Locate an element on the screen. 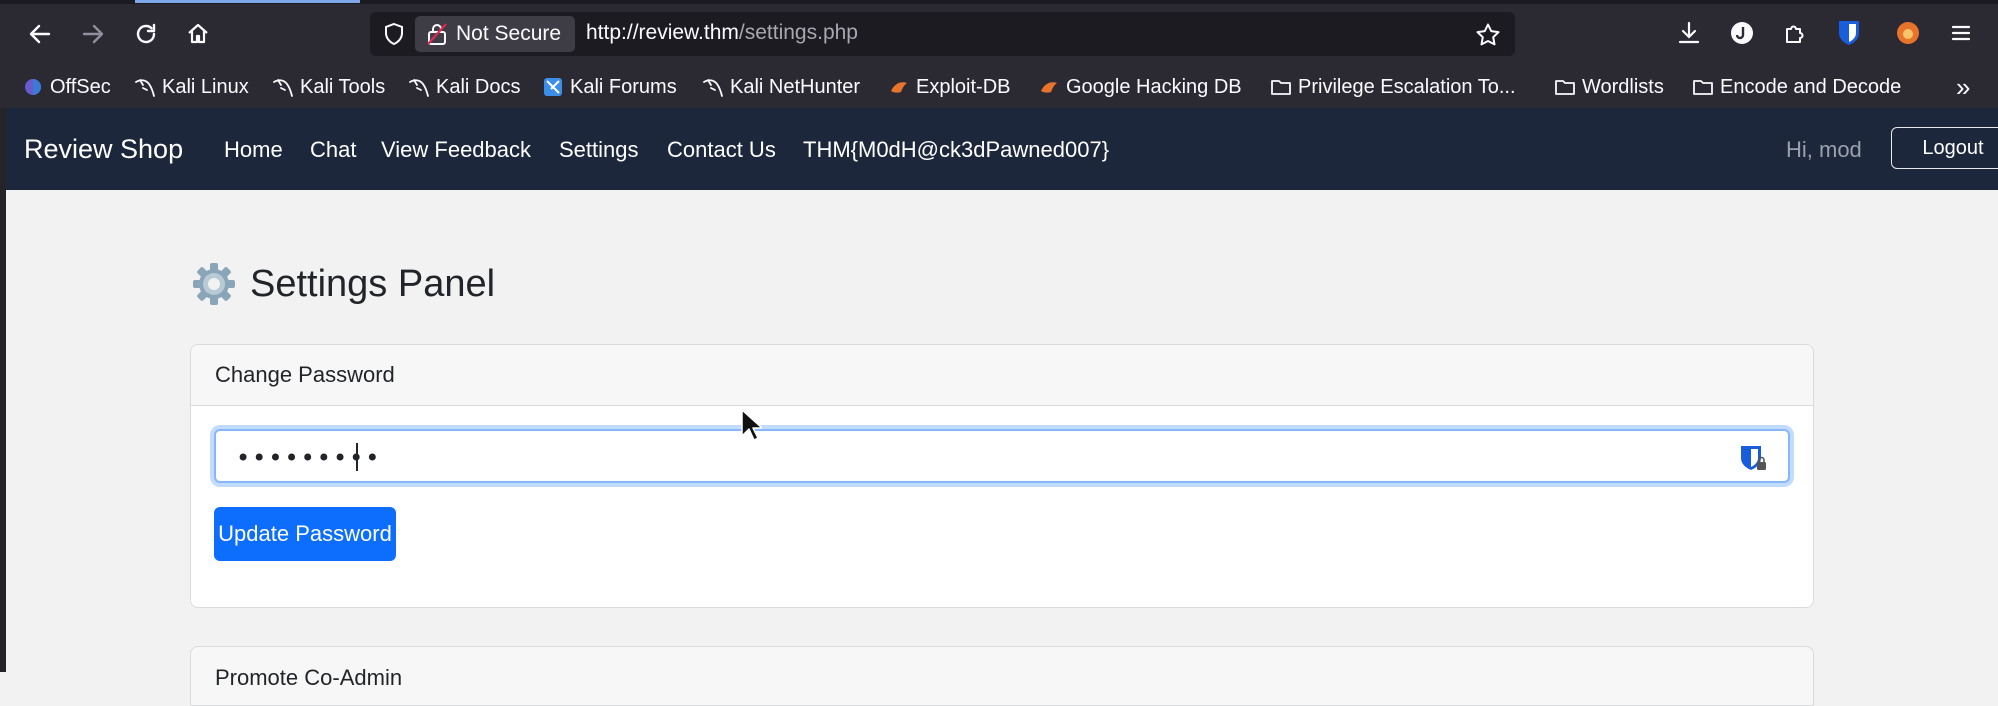 This screenshot has width=1998, height=706. back-button is located at coordinates (40, 34).